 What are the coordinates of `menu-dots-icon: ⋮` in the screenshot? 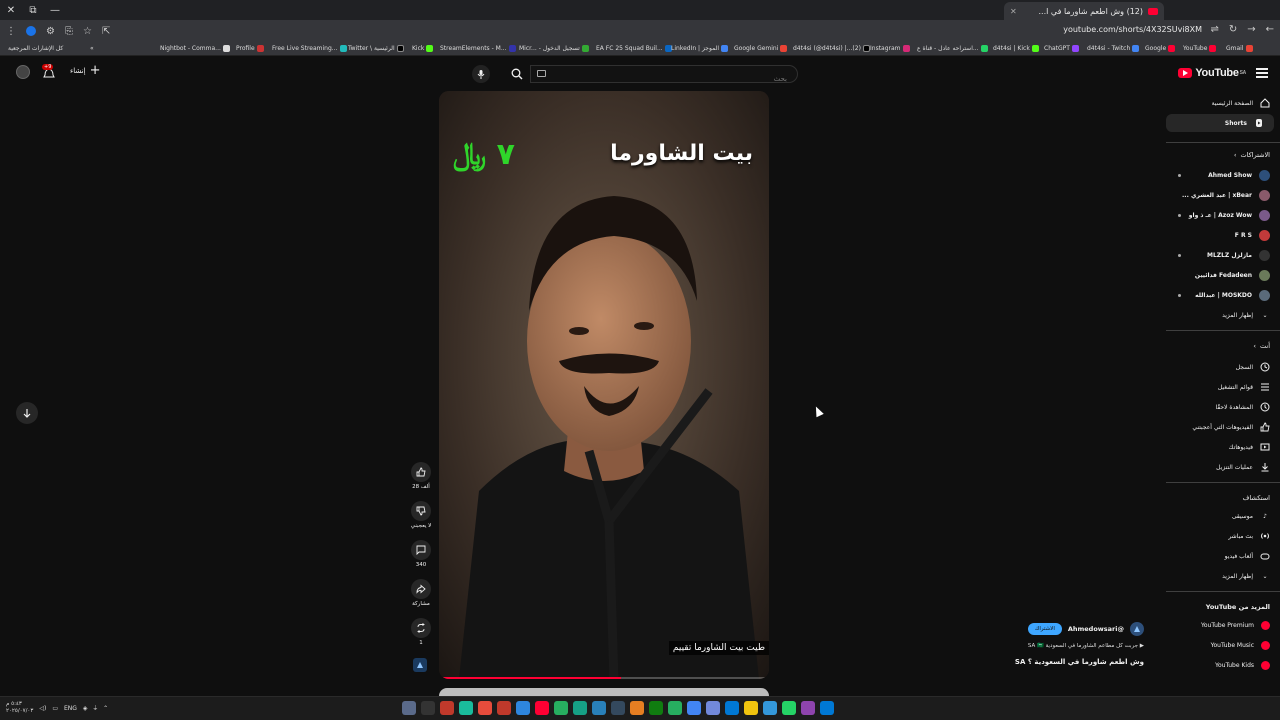 It's located at (11, 31).